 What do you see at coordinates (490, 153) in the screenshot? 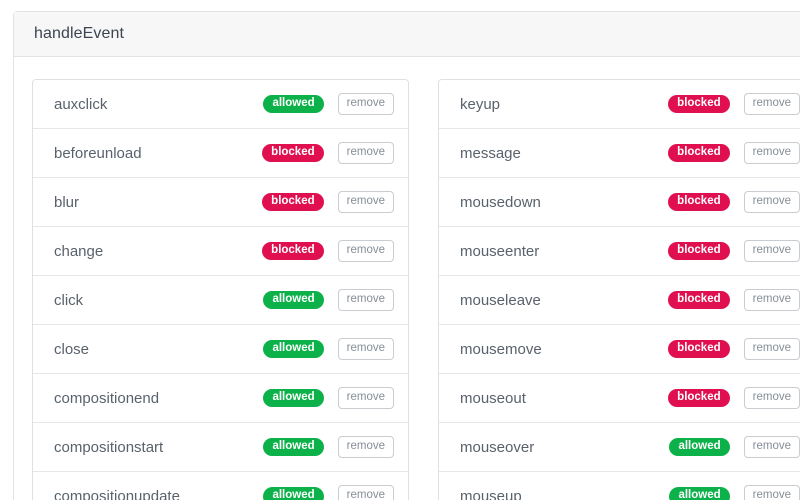
I see `event-name-label: message` at bounding box center [490, 153].